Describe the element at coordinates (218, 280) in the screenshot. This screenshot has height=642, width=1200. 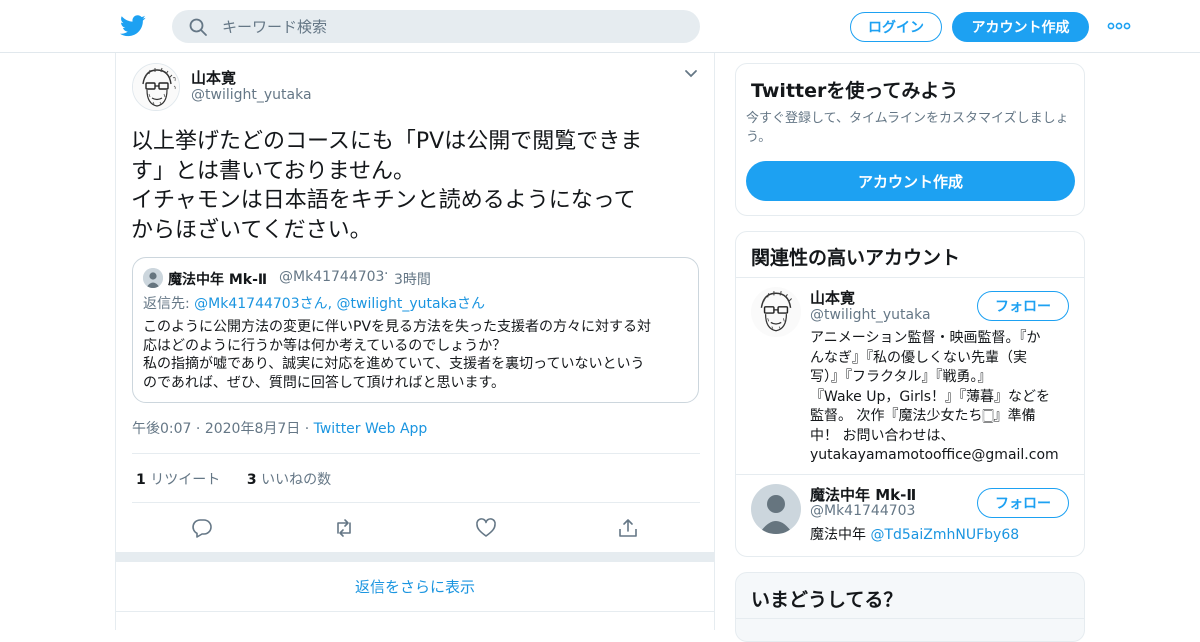
I see `quote-author-name: 魔法中年 Mk-Ⅱ` at that location.